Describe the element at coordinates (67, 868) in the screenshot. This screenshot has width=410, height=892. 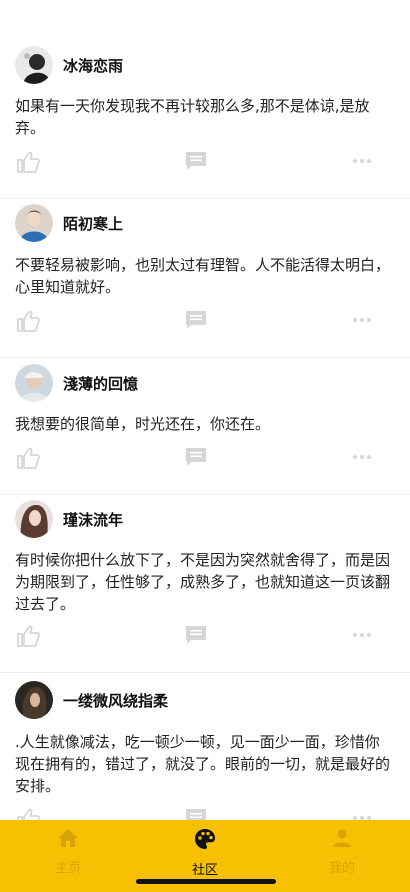
I see `tab-home-label: 主页` at that location.